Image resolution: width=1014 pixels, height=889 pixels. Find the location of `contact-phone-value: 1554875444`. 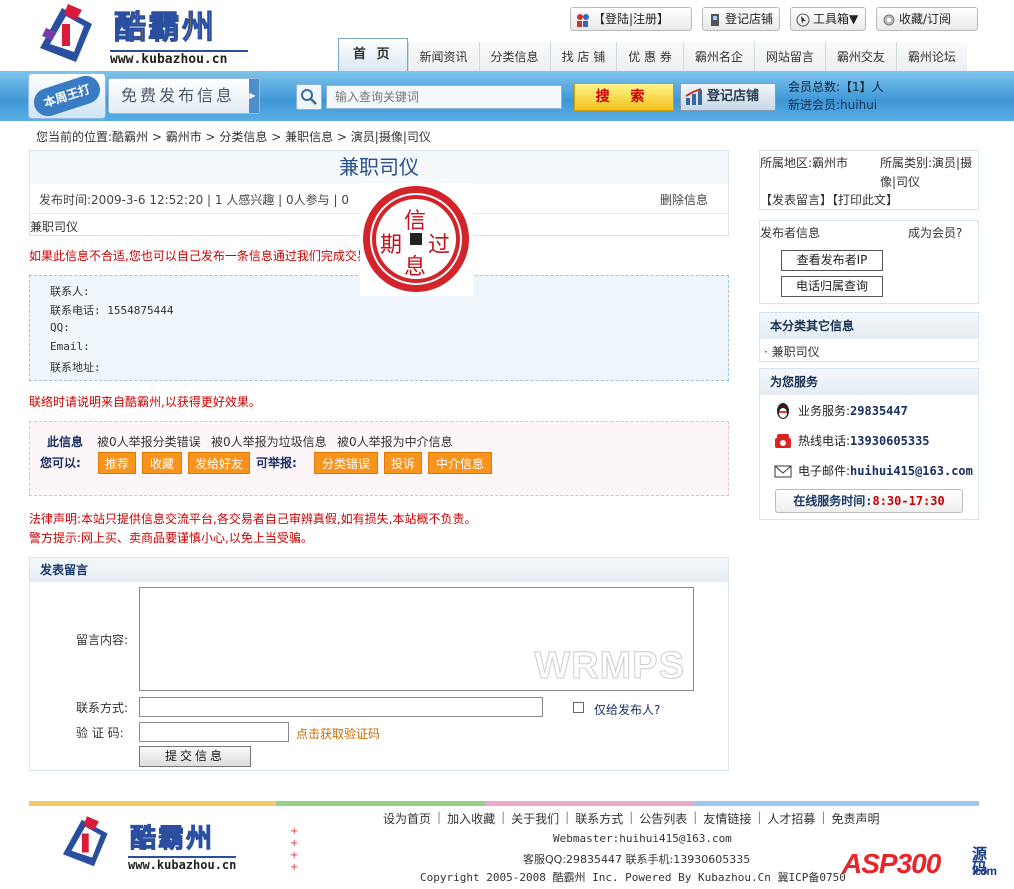

contact-phone-value: 1554875444 is located at coordinates (140, 310).